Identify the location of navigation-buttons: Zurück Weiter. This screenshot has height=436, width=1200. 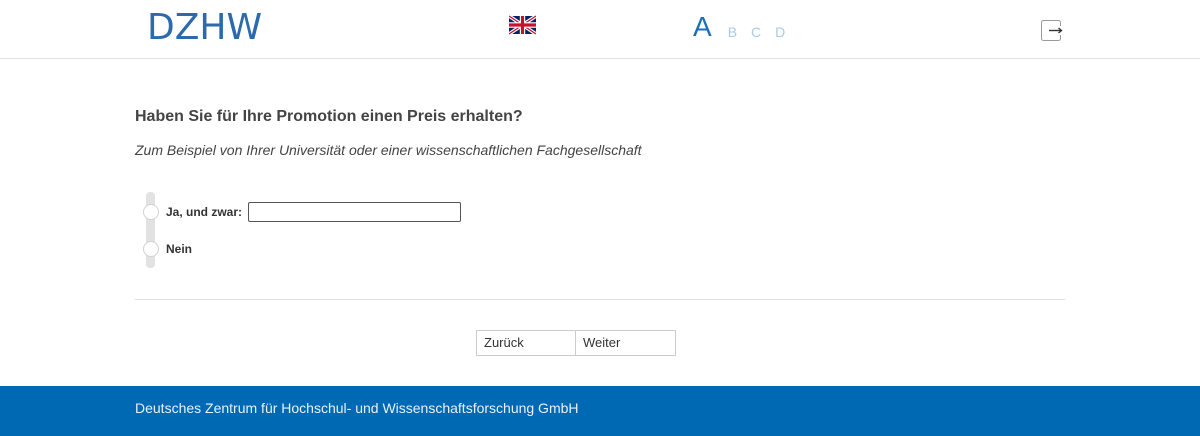
(576, 343).